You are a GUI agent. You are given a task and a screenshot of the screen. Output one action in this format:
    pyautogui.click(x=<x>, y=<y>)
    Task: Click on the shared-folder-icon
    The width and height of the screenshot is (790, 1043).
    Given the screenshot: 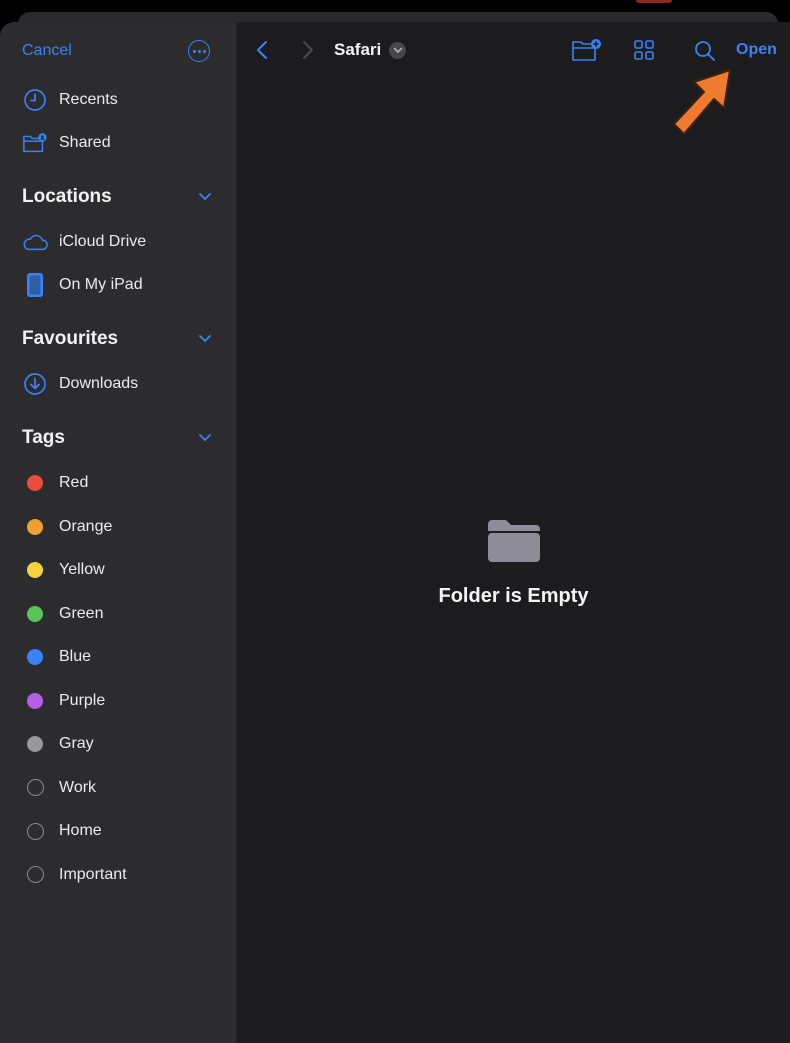 What is the action you would take?
    pyautogui.click(x=35, y=143)
    